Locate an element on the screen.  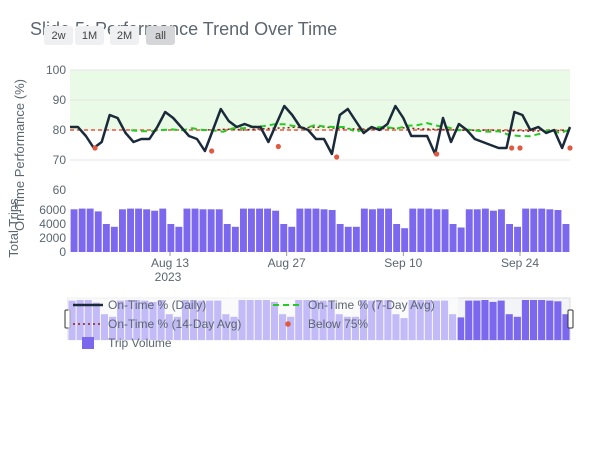
x-tick-label: Sep 10 is located at coordinates (403, 263).